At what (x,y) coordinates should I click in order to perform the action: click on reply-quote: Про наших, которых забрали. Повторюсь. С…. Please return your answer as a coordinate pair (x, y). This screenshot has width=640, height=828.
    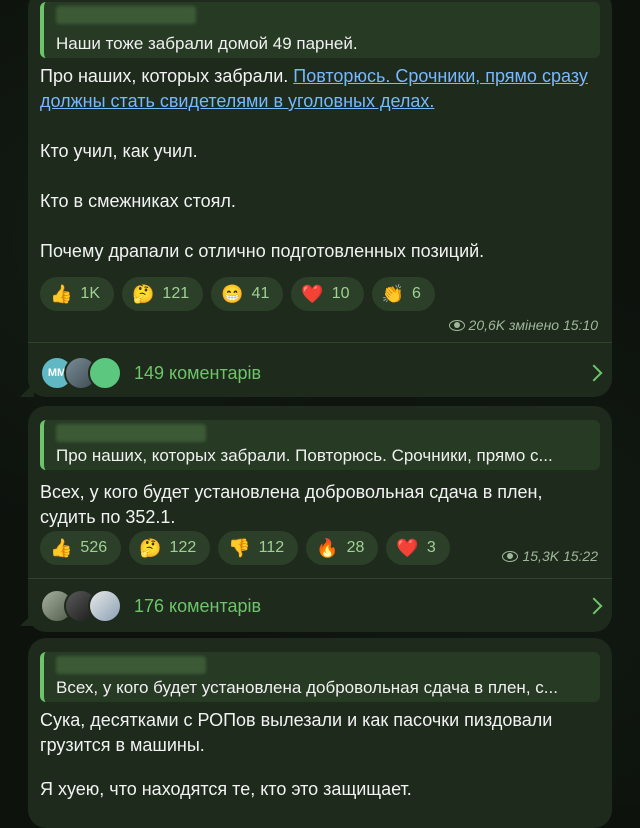
    Looking at the image, I should click on (320, 445).